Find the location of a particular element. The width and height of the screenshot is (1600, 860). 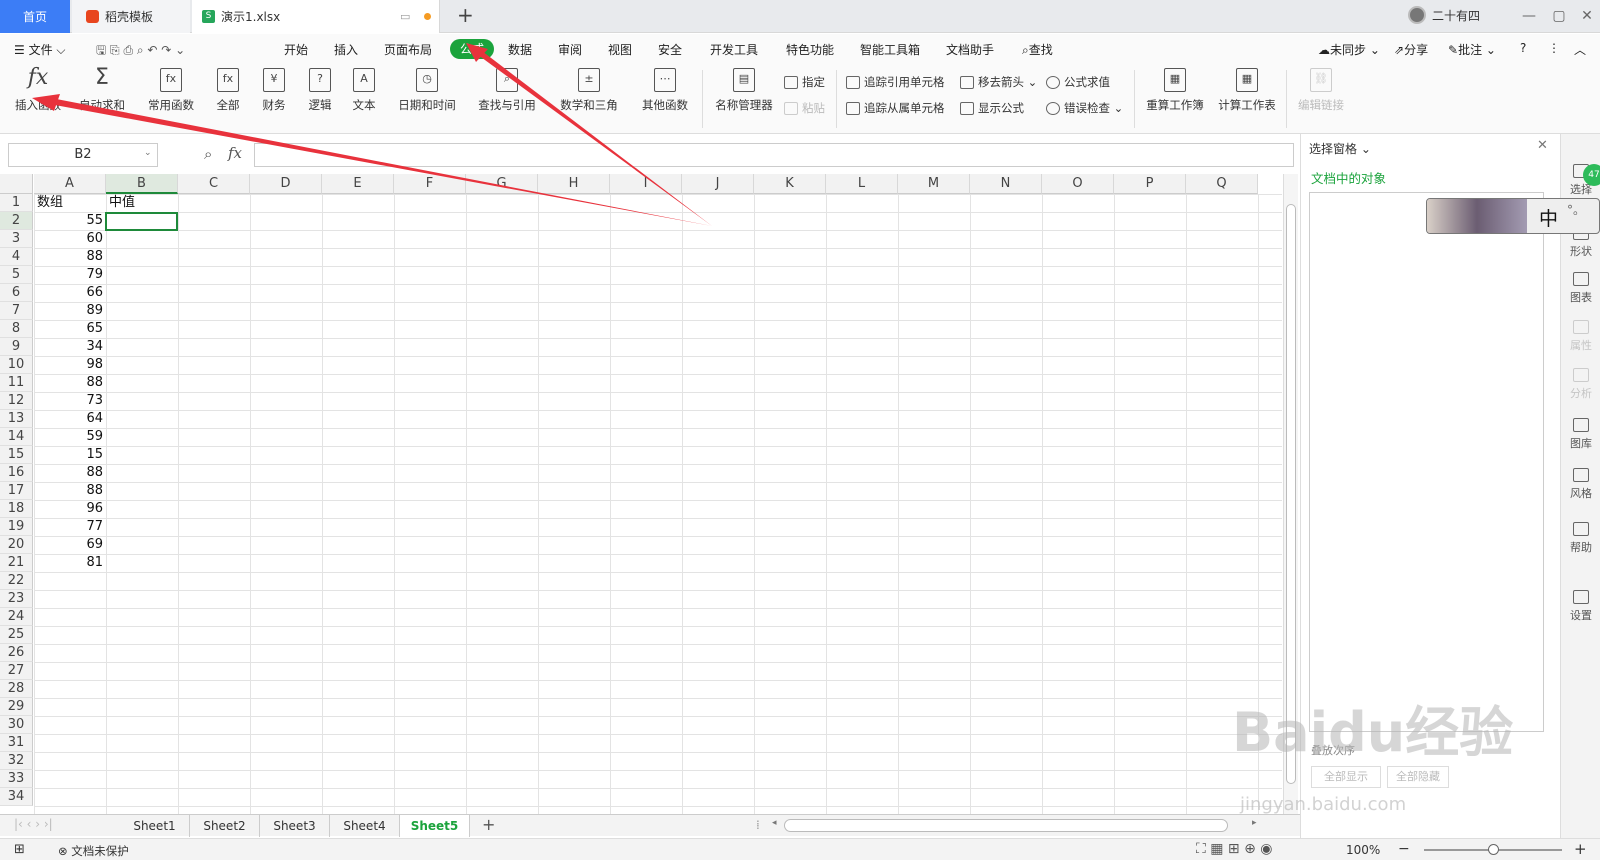

arrowhead-insert-function is located at coordinates (46, 102).